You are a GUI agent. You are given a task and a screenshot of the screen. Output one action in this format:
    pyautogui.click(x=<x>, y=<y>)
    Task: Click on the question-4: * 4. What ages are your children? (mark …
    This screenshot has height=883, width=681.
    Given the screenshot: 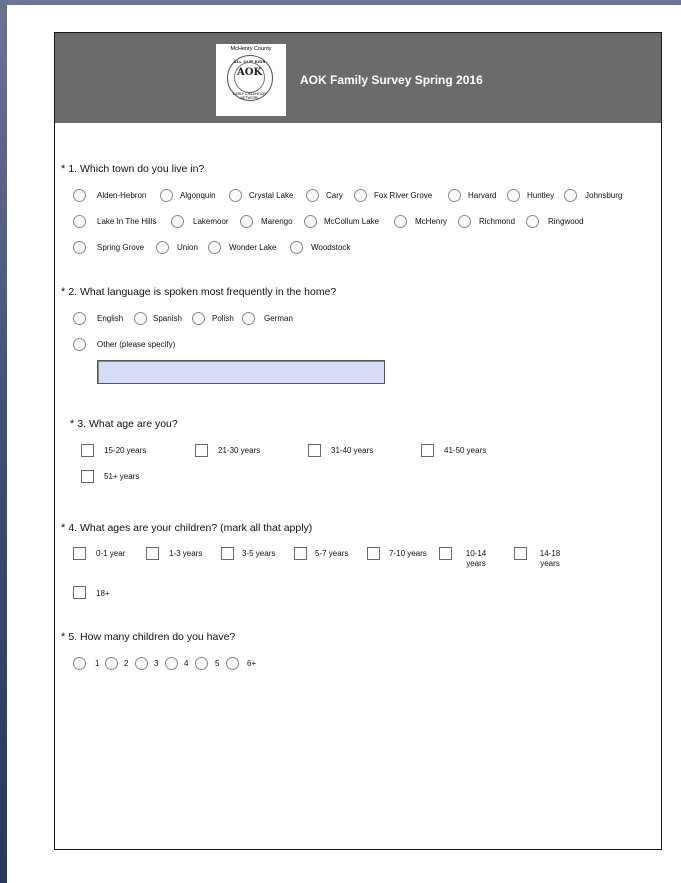 What is the action you would take?
    pyautogui.click(x=186, y=528)
    